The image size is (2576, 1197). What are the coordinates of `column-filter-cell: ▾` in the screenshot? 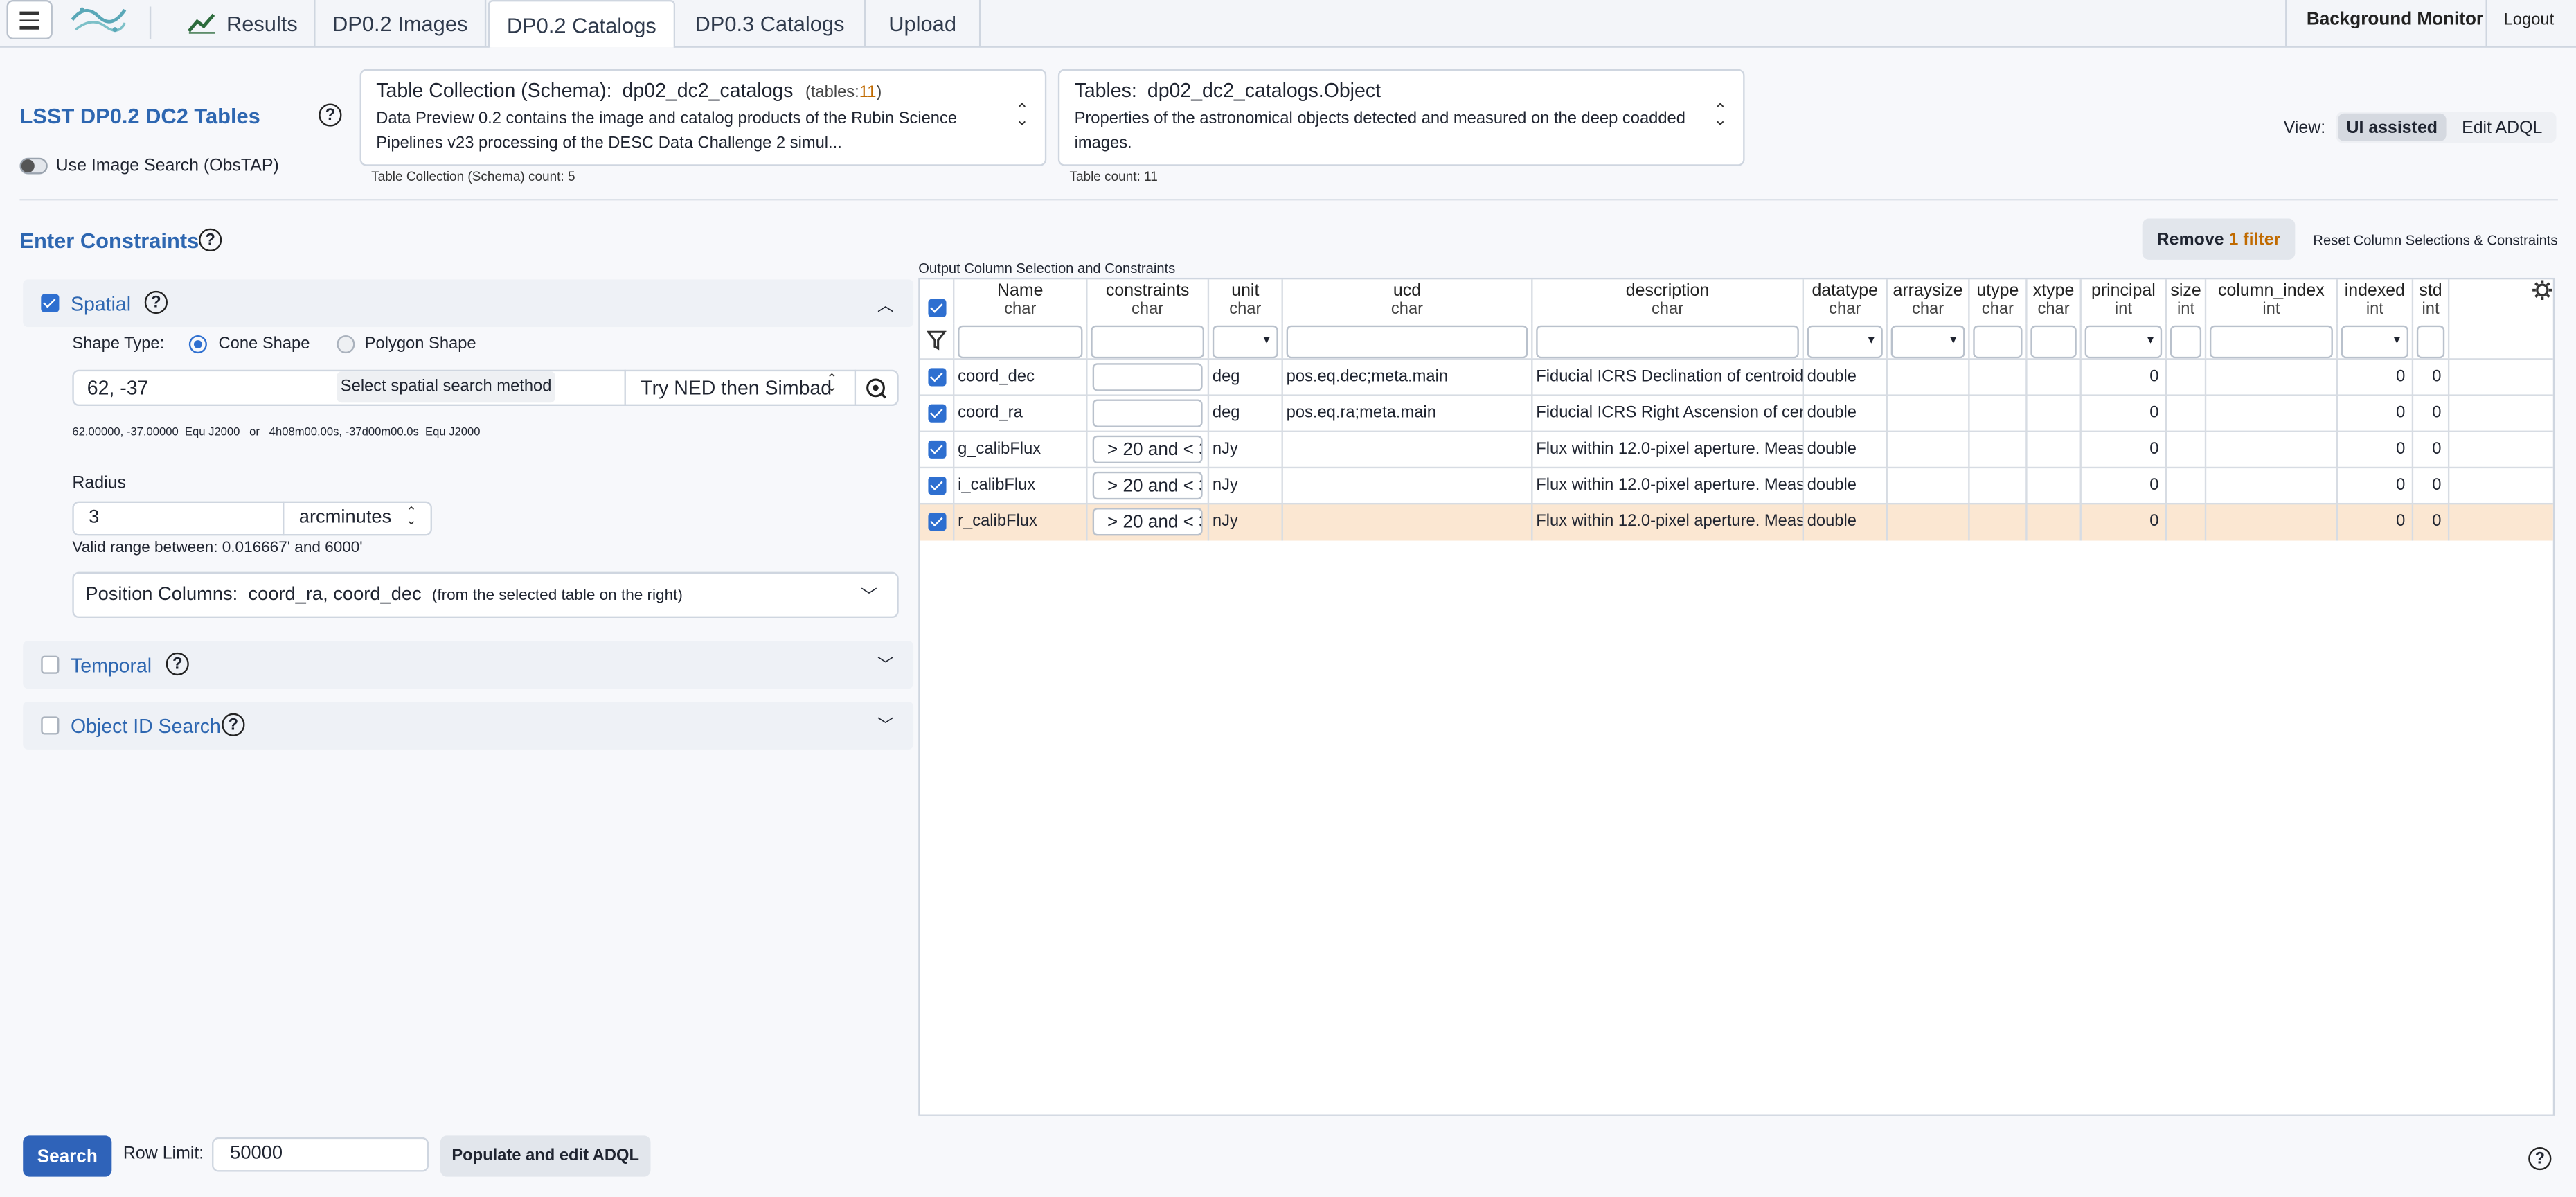 It's located at (1929, 341).